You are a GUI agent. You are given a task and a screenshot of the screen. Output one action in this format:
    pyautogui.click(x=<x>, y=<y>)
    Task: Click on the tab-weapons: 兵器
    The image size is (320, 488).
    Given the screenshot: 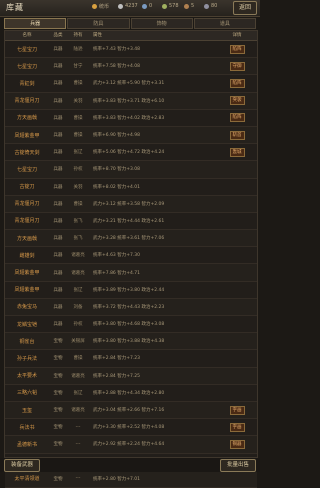 What is the action you would take?
    pyautogui.click(x=35, y=23)
    